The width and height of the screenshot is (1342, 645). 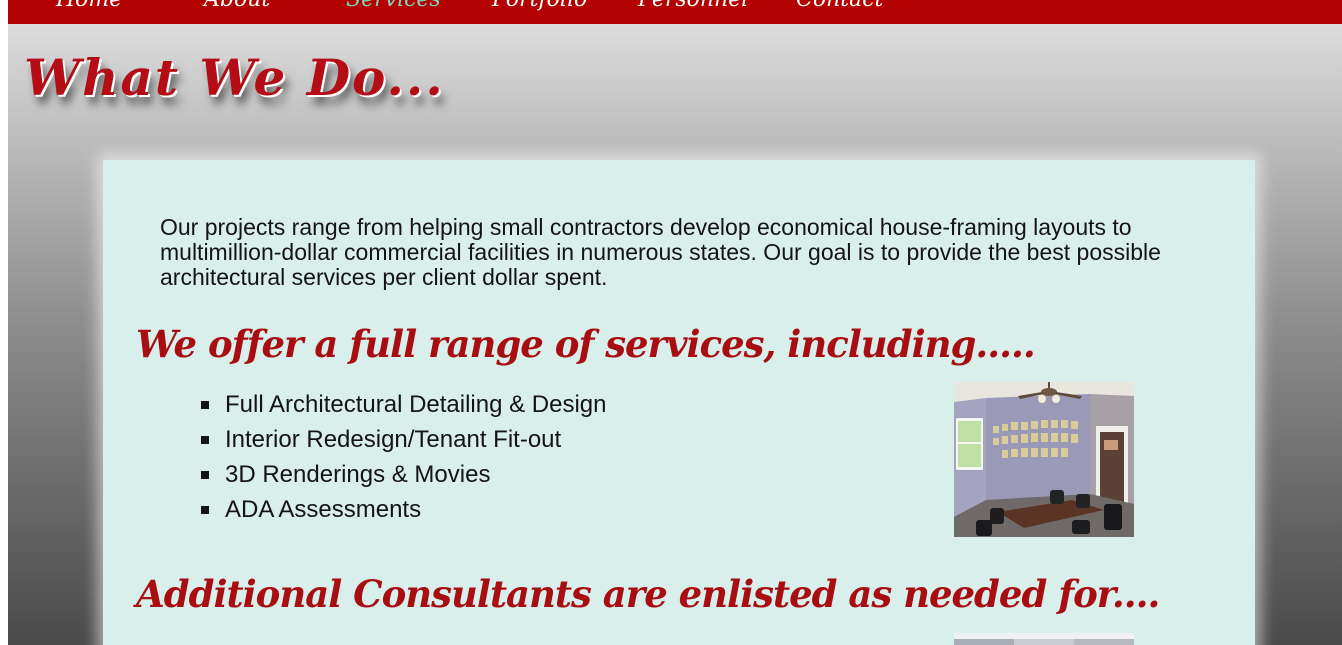 What do you see at coordinates (393, 439) in the screenshot?
I see `service-label: Interior Redesign/Tenant Fit-out` at bounding box center [393, 439].